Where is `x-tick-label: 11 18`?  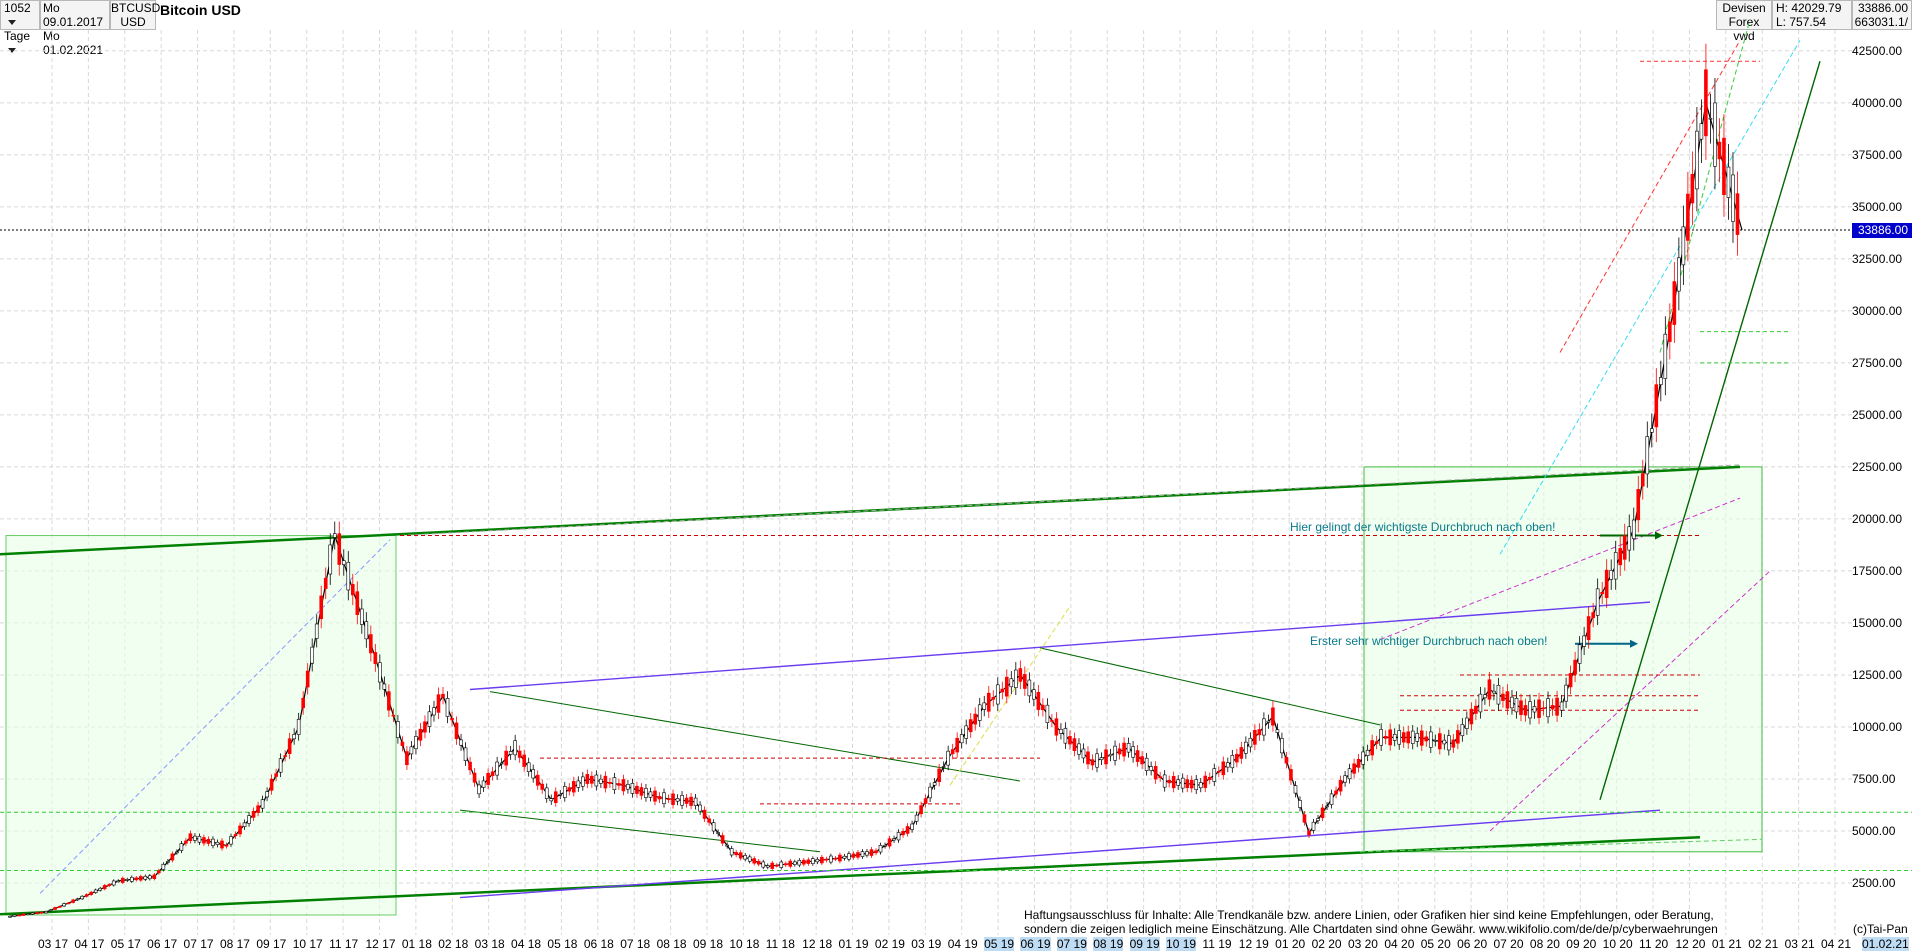
x-tick-label: 11 18 is located at coordinates (780, 944).